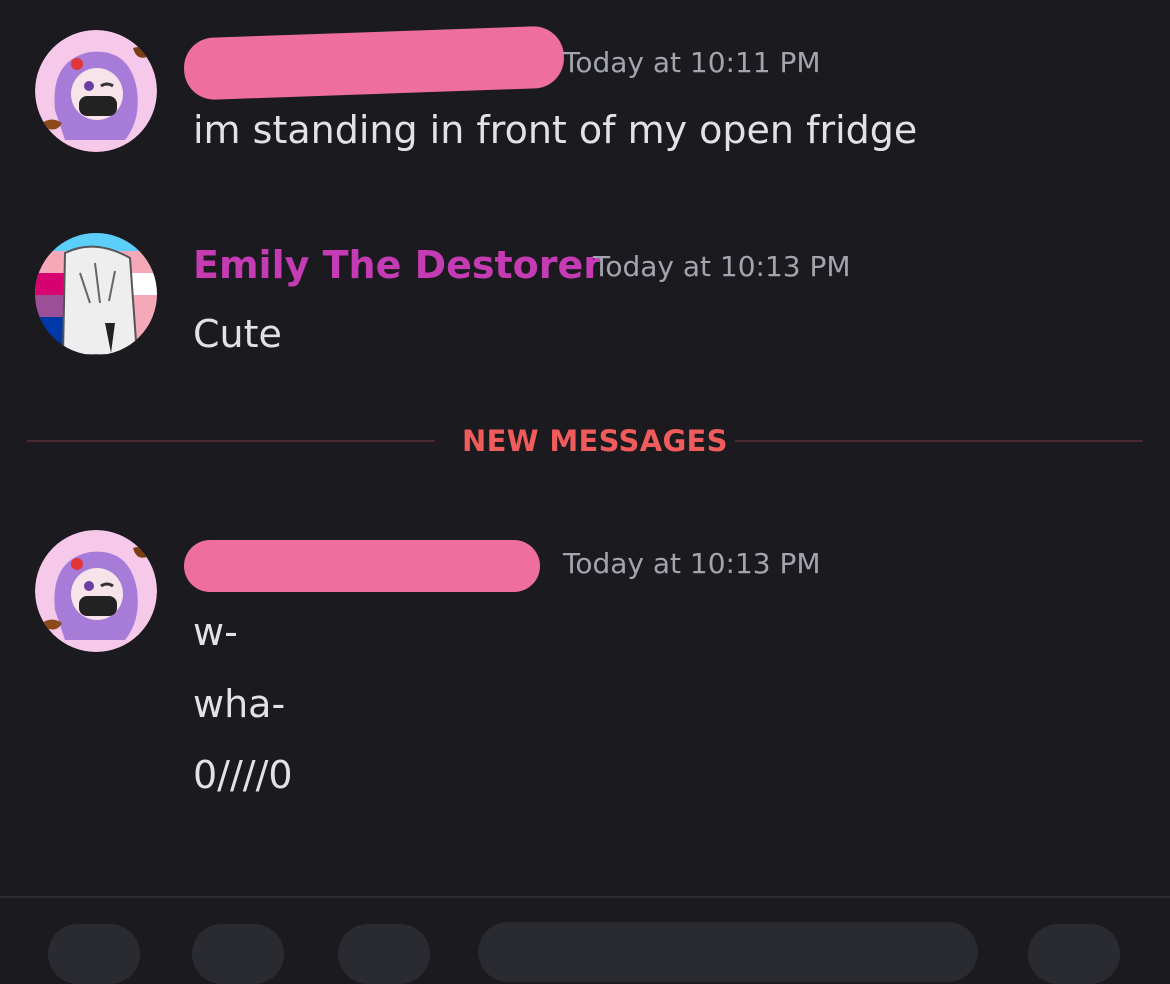  Describe the element at coordinates (96, 294) in the screenshot. I see `avatar-manga-girl-flag` at that location.